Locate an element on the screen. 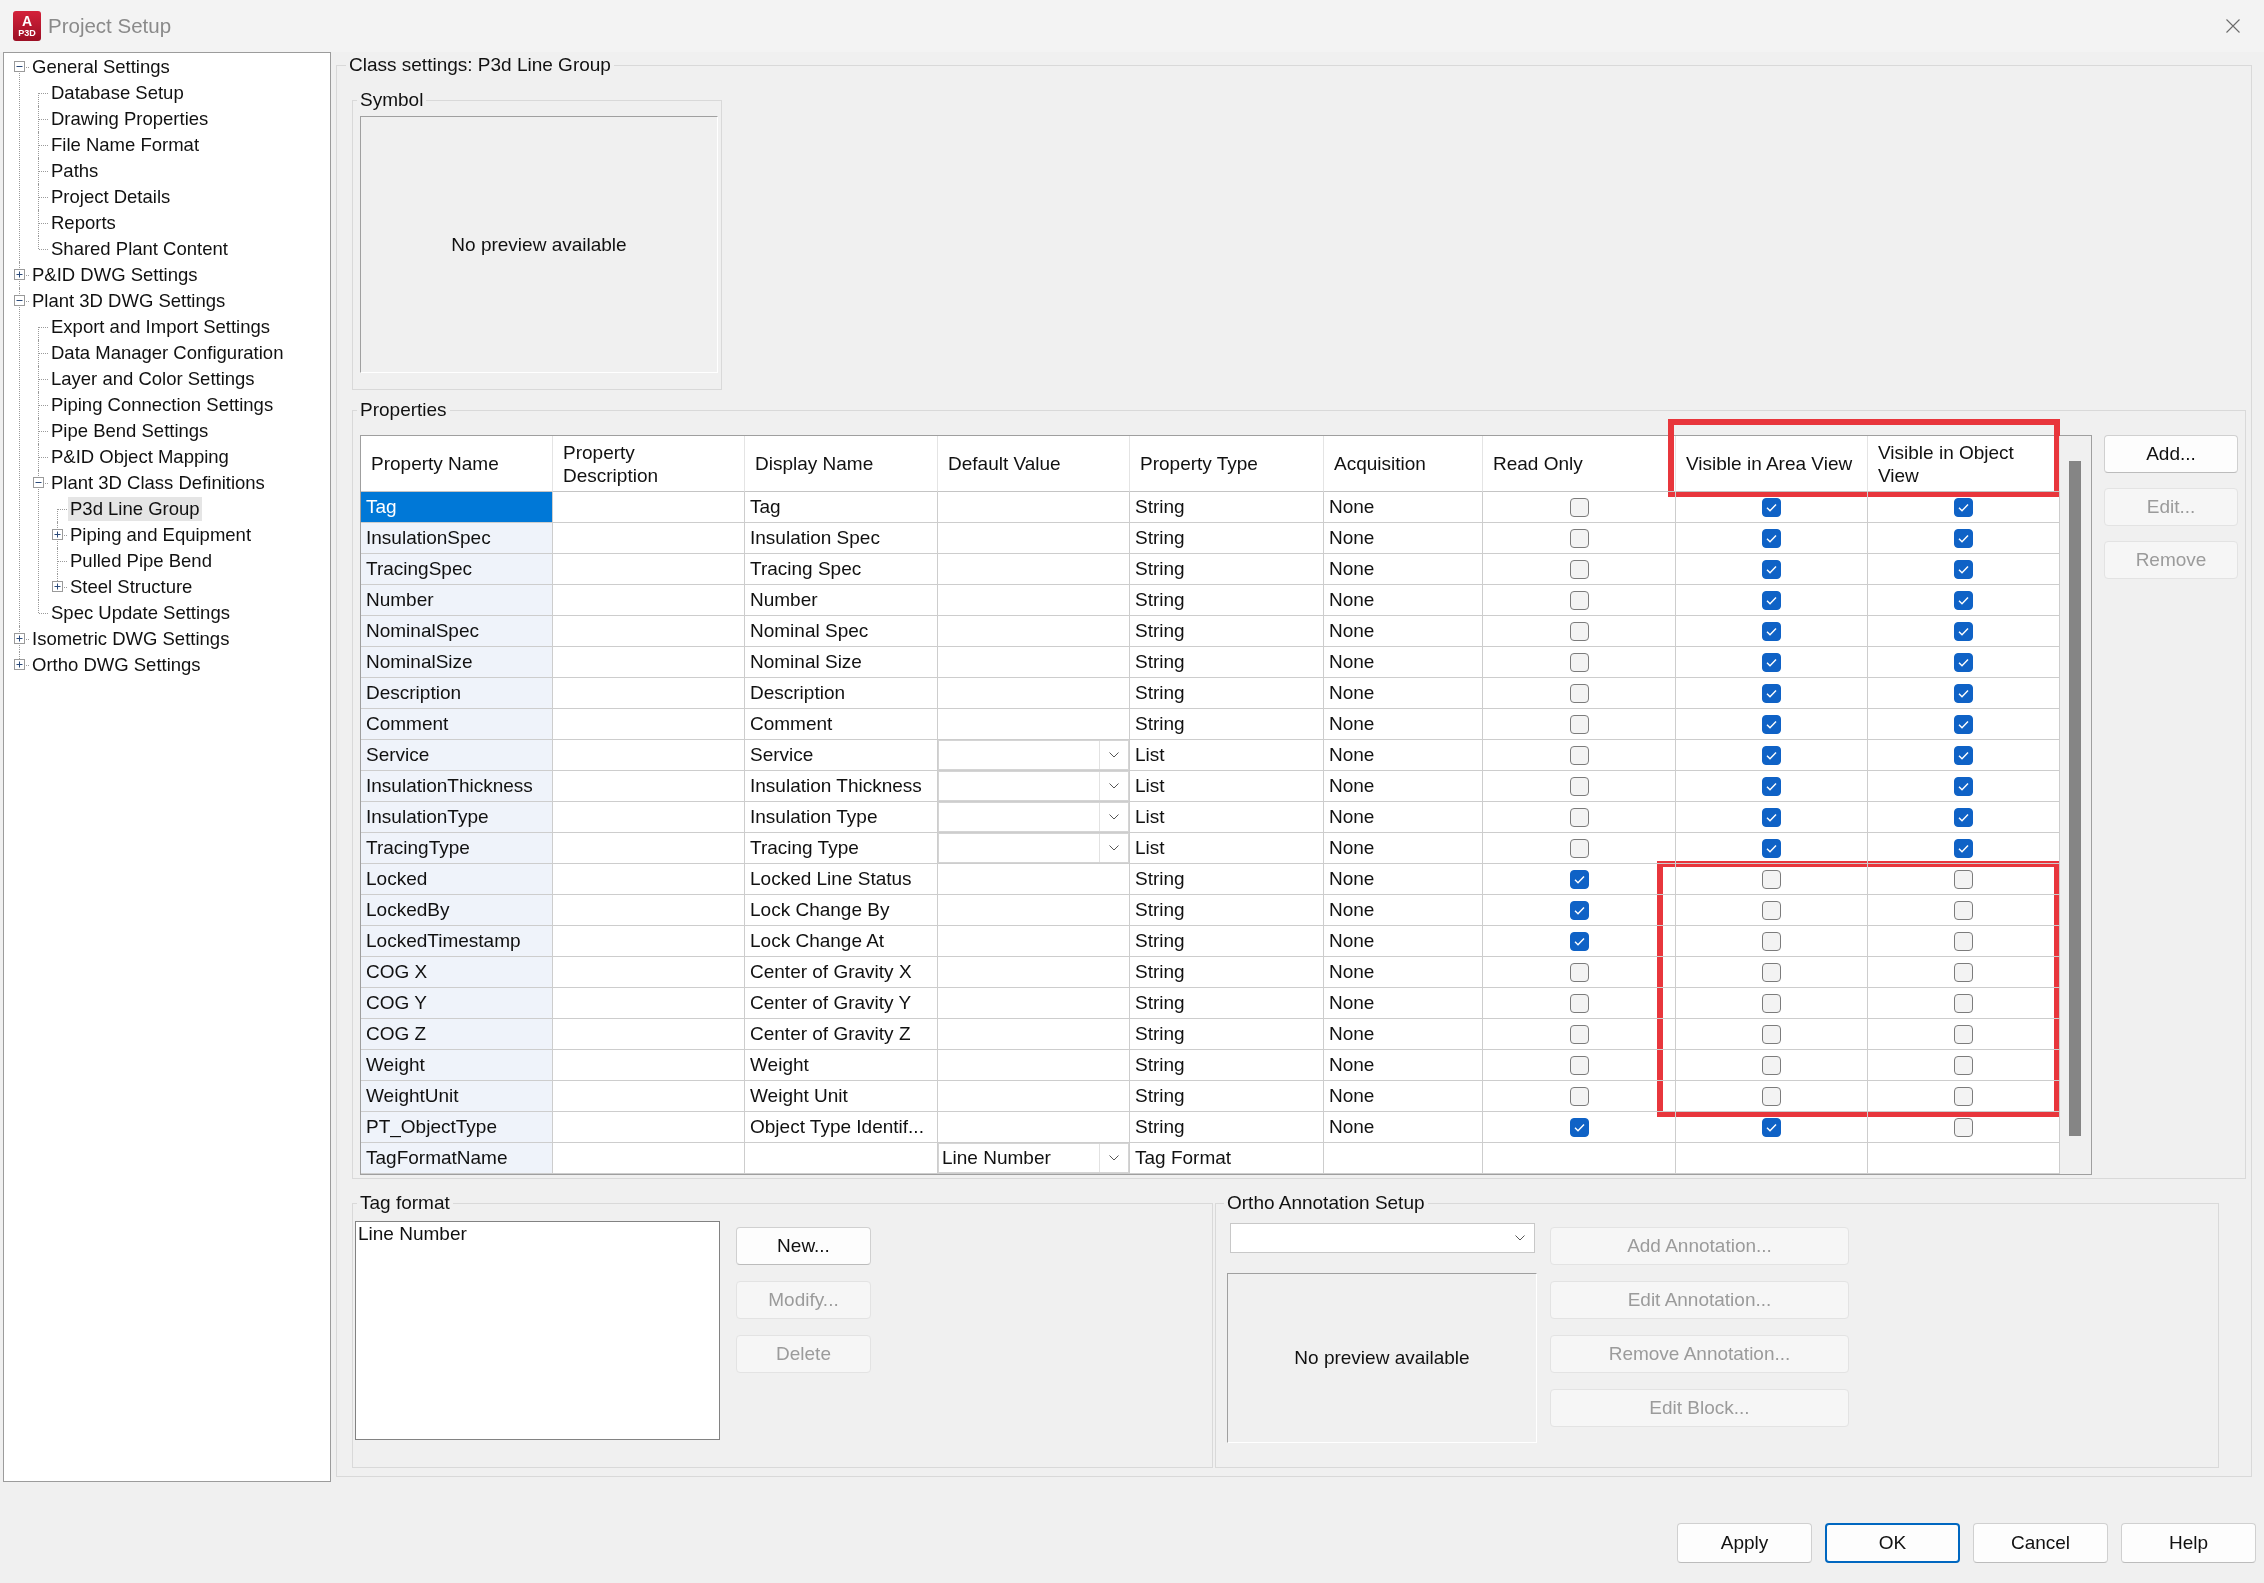 Image resolution: width=2264 pixels, height=1583 pixels. table-cell: Tag is located at coordinates (457, 507).